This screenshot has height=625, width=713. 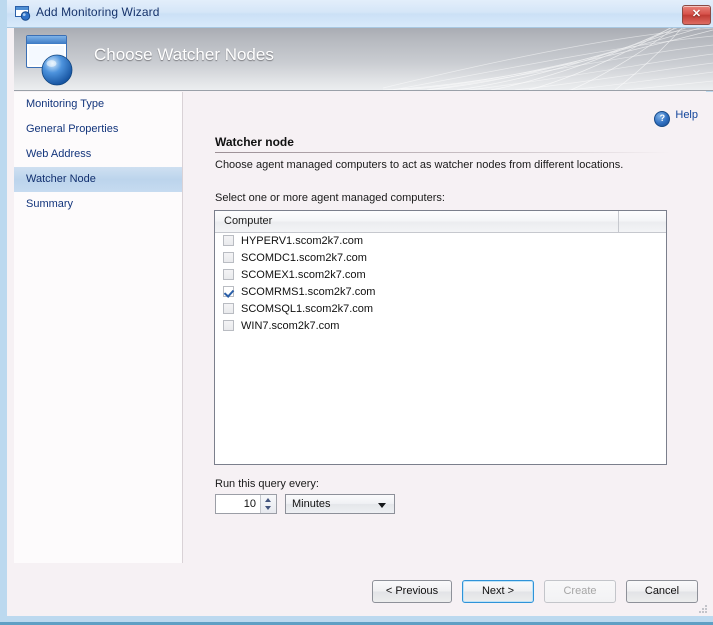 I want to click on sidebar-item-watcher-node: Watcher Node, so click(x=98, y=179).